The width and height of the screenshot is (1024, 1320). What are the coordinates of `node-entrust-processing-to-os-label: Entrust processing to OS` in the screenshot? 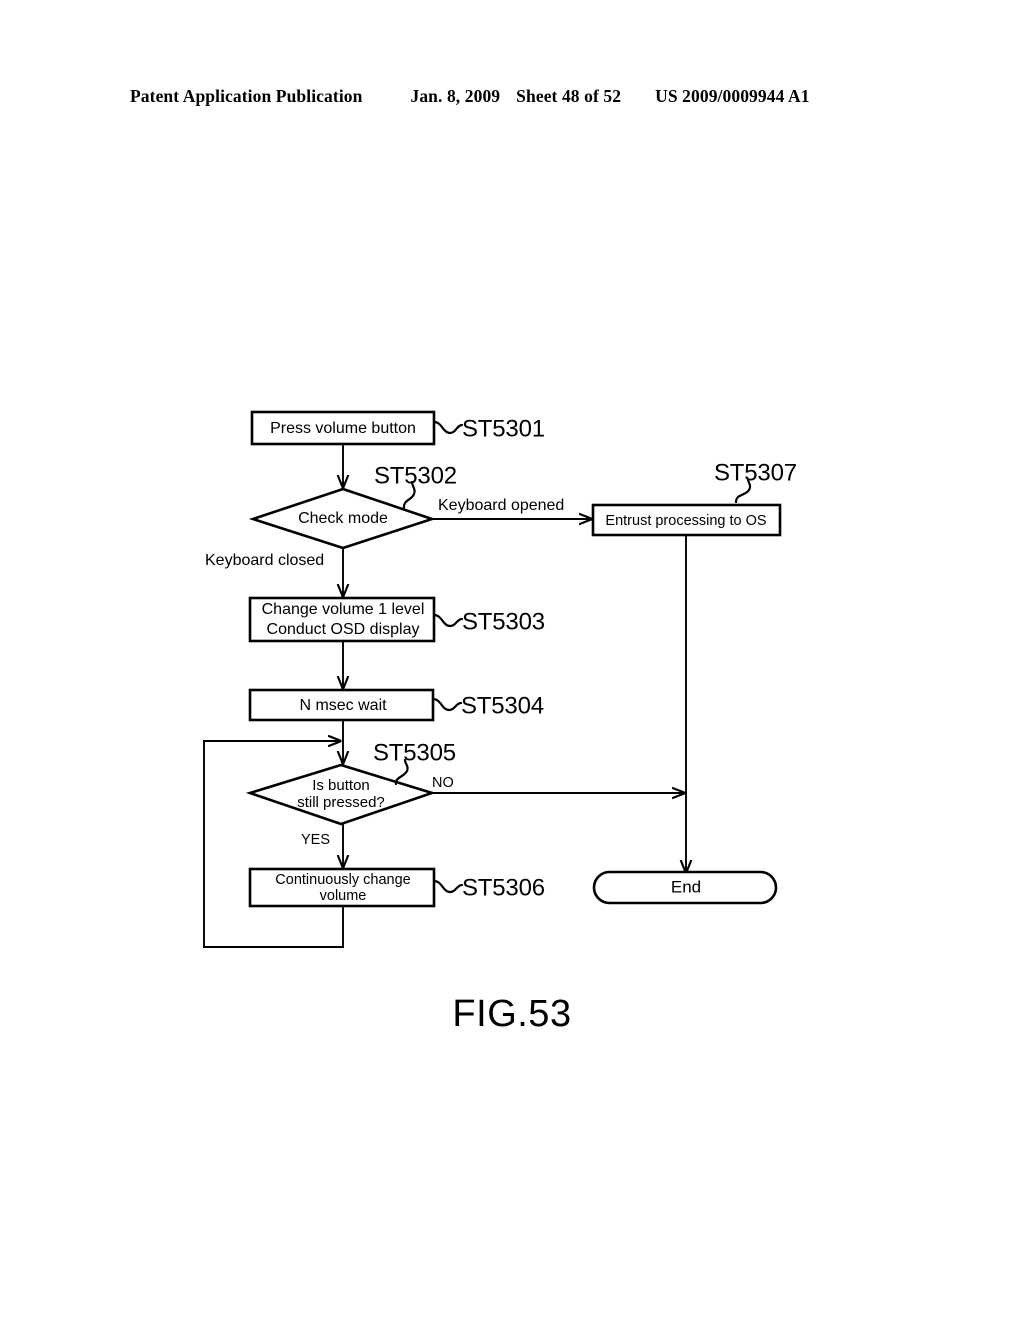 It's located at (685, 521).